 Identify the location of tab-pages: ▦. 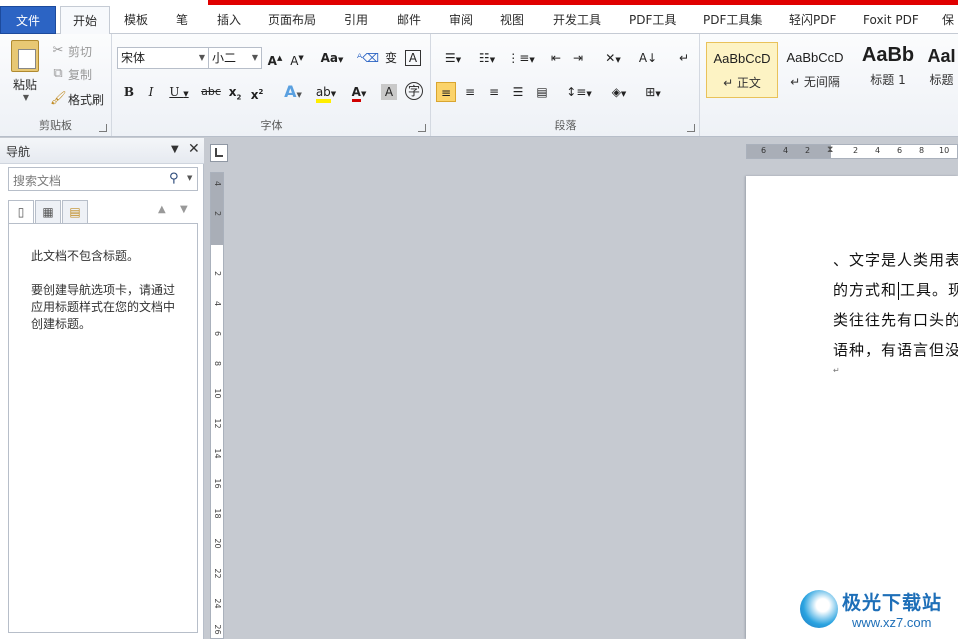
(48, 212).